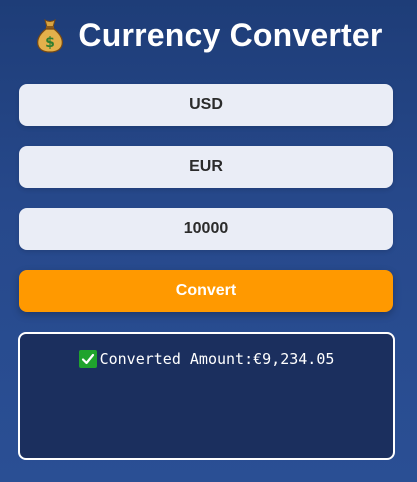 The width and height of the screenshot is (417, 482). Describe the element at coordinates (87, 359) in the screenshot. I see `check-mark-icon` at that location.